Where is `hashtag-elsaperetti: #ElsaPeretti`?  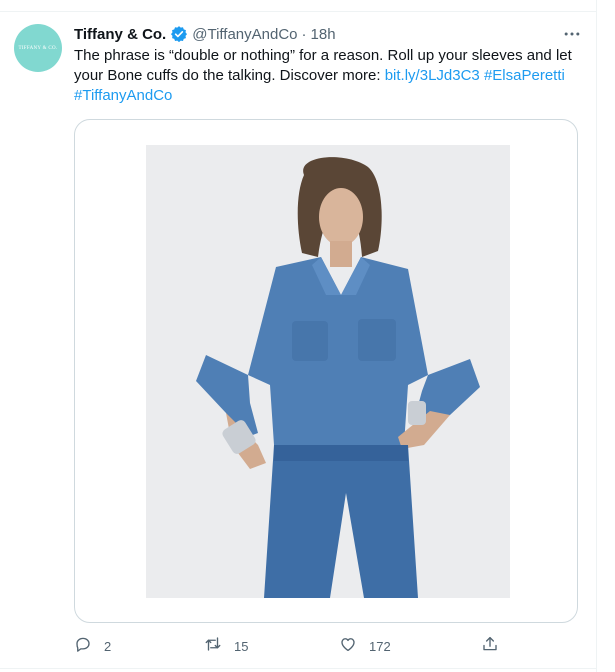
hashtag-elsaperetti: #ElsaPeretti is located at coordinates (524, 75).